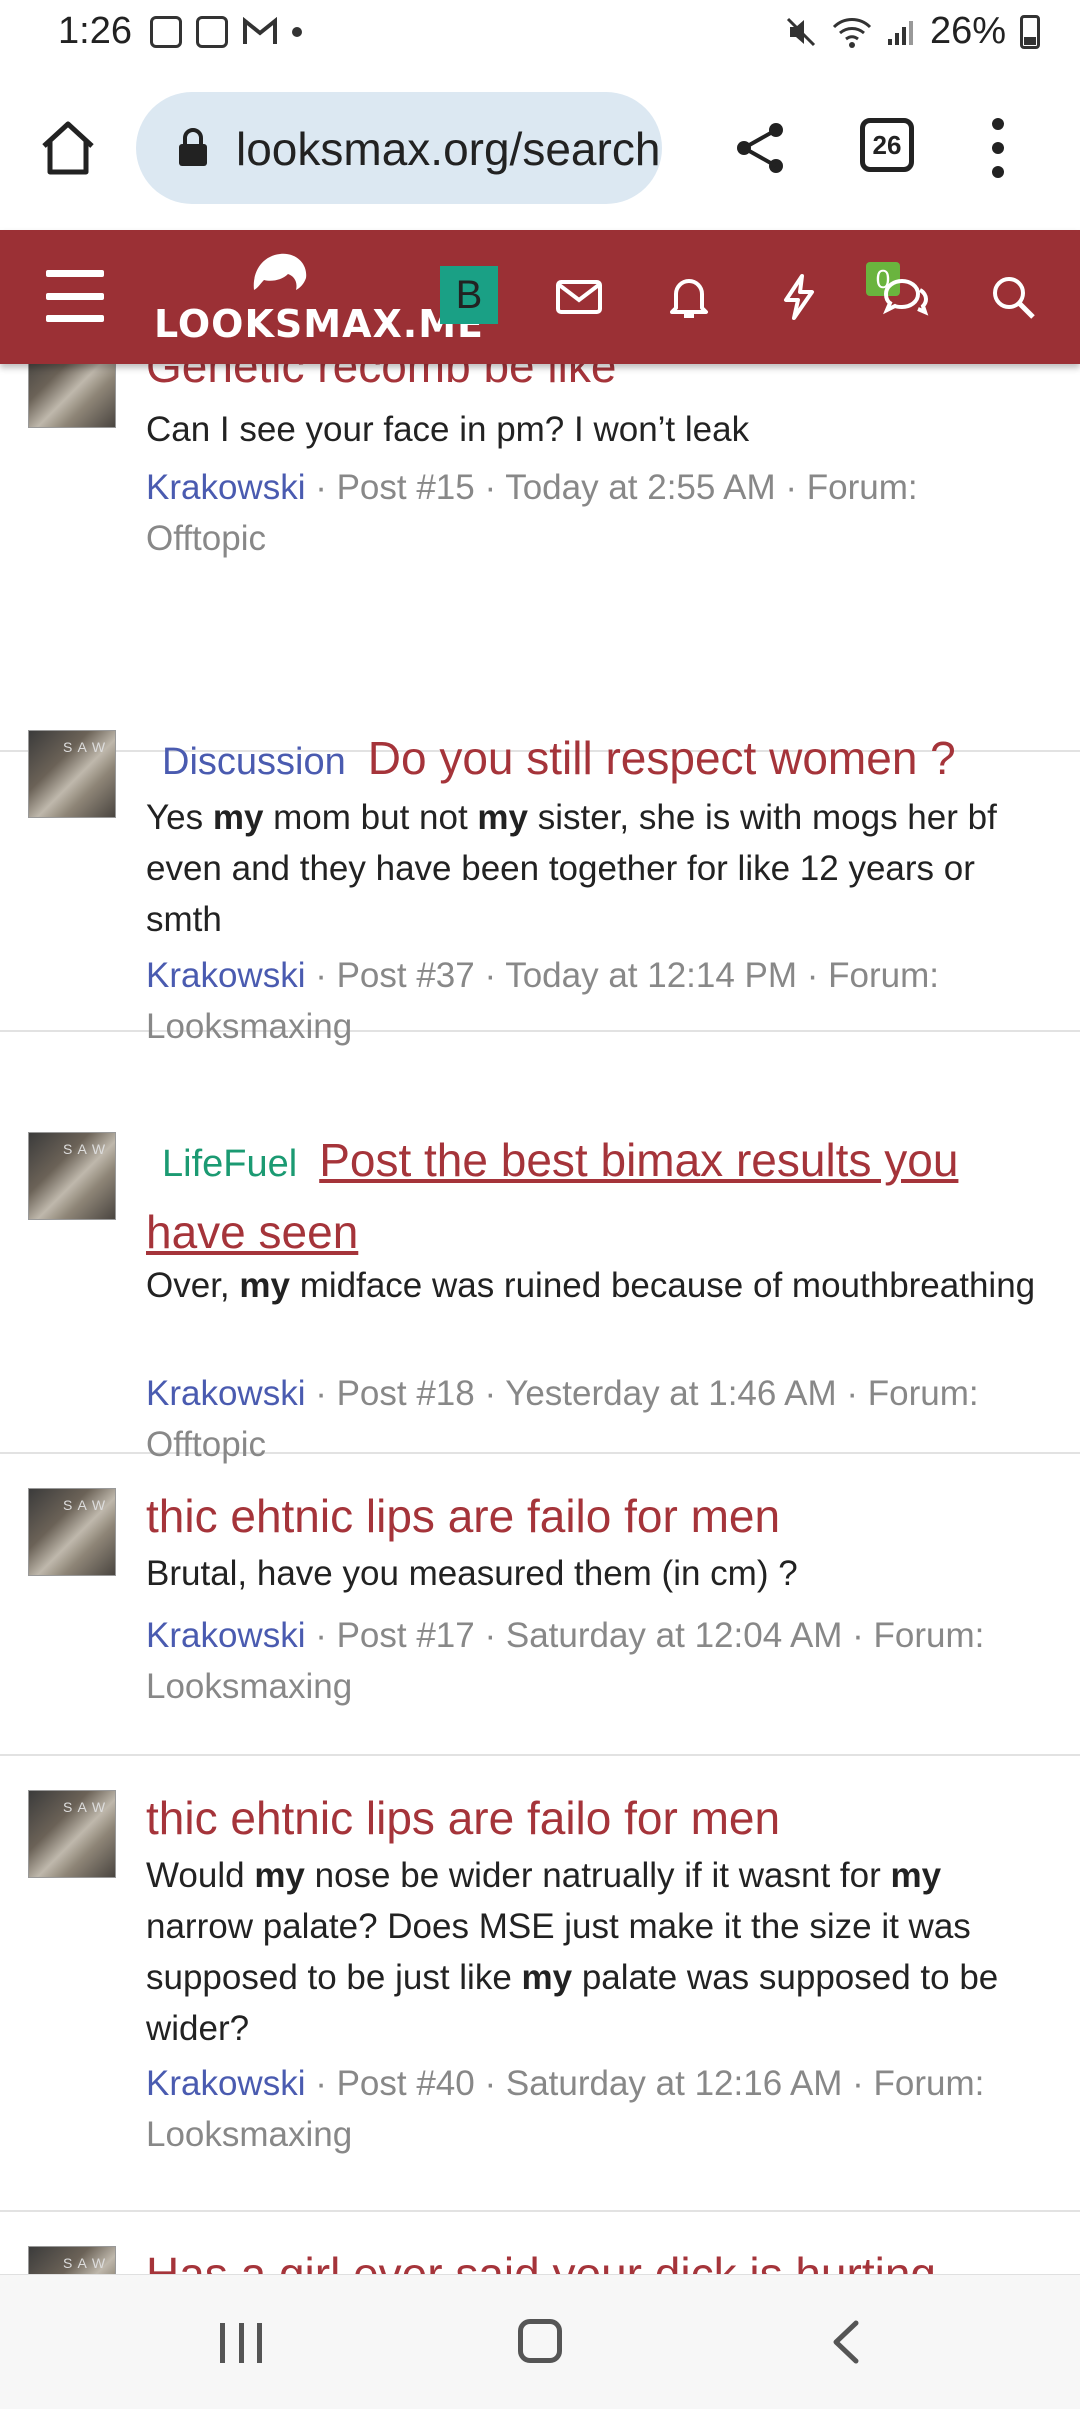  What do you see at coordinates (221, 1164) in the screenshot?
I see `thread-prefix-label: LifeFuel` at bounding box center [221, 1164].